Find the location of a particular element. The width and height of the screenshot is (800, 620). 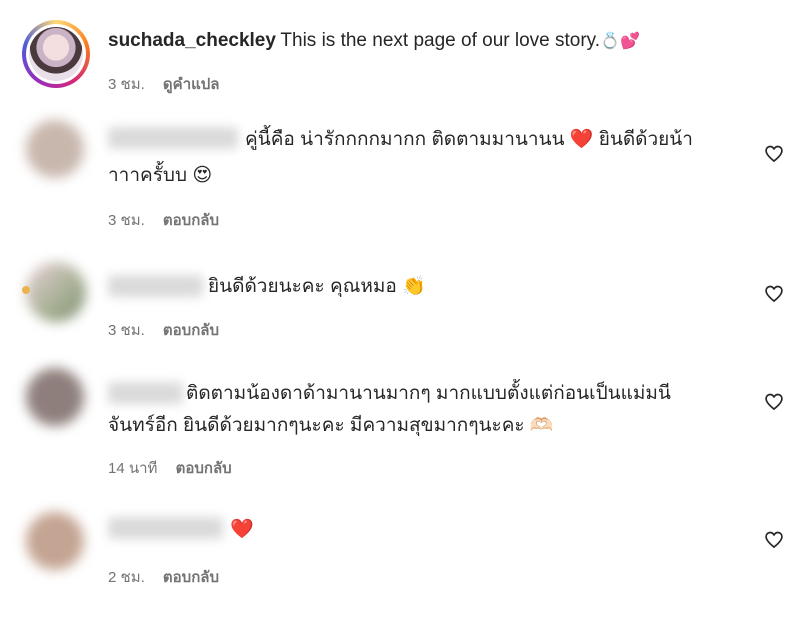

caption-emojis: 💍💕 is located at coordinates (620, 40).